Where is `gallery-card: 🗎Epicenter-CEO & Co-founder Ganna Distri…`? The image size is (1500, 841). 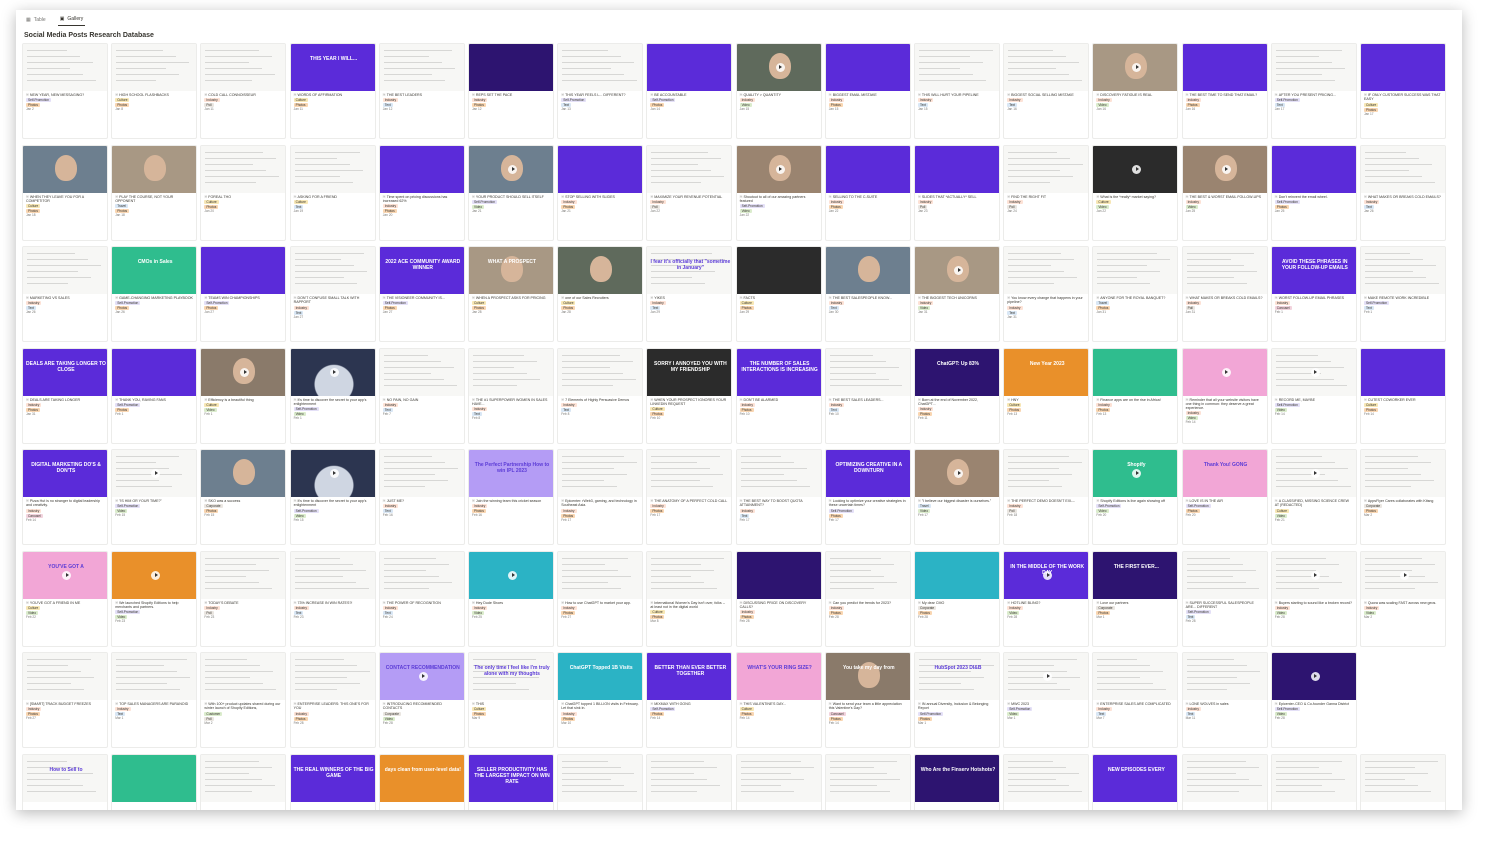 gallery-card: 🗎Epicenter-CEO & Co-founder Ganna Distri… is located at coordinates (1313, 700).